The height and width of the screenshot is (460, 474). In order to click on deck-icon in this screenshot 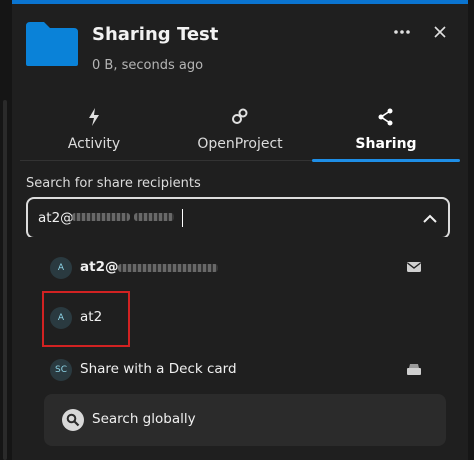, I will do `click(414, 369)`.